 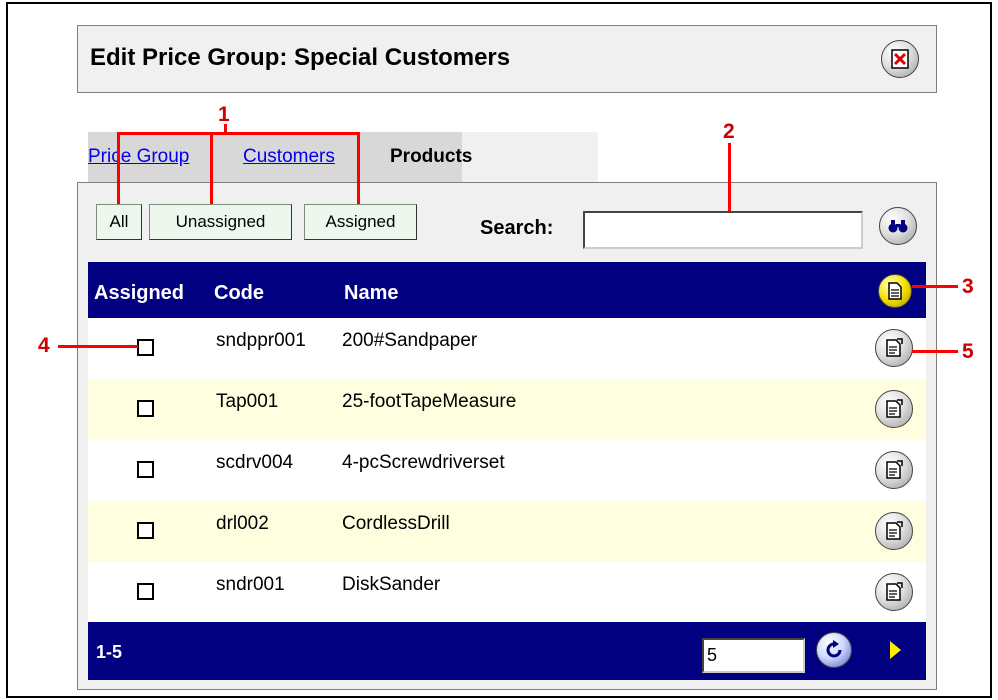 I want to click on row-name: 200#Sandpaper, so click(x=410, y=340).